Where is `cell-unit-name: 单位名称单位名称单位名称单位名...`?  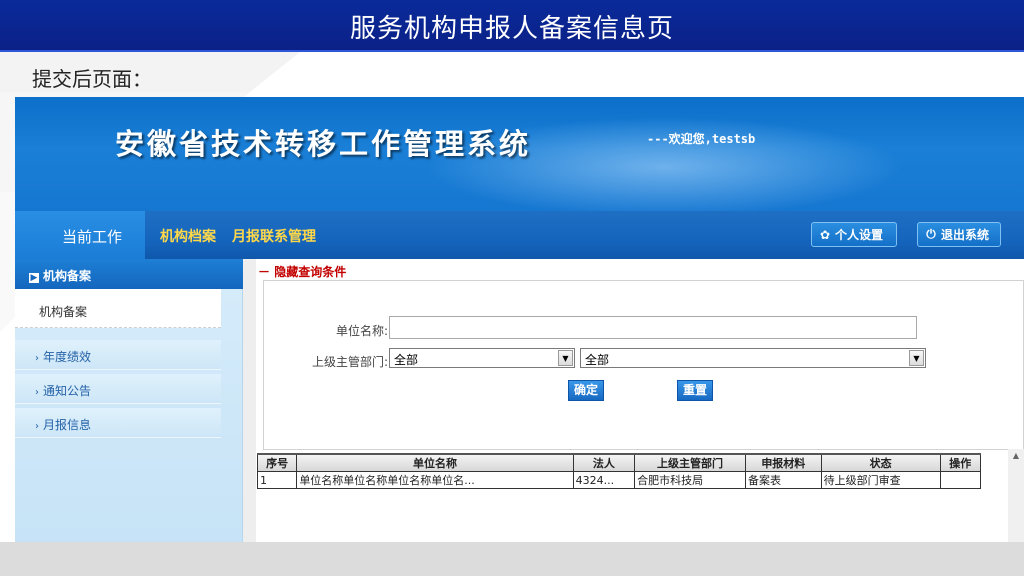 cell-unit-name: 单位名称单位名称单位名称单位名... is located at coordinates (435, 480).